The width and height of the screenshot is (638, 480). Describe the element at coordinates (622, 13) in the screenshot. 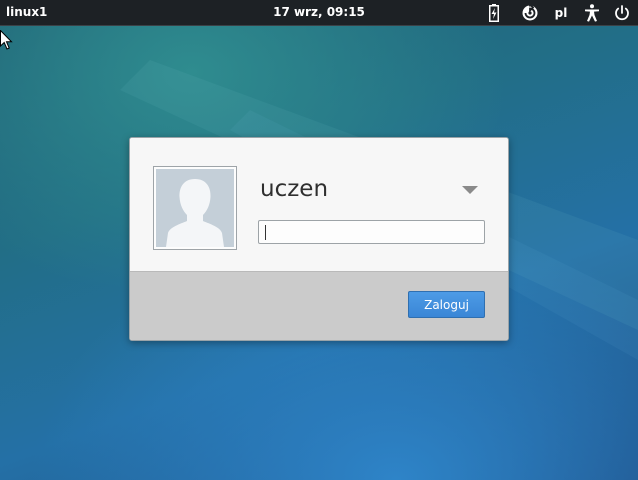

I see `power-icon` at that location.